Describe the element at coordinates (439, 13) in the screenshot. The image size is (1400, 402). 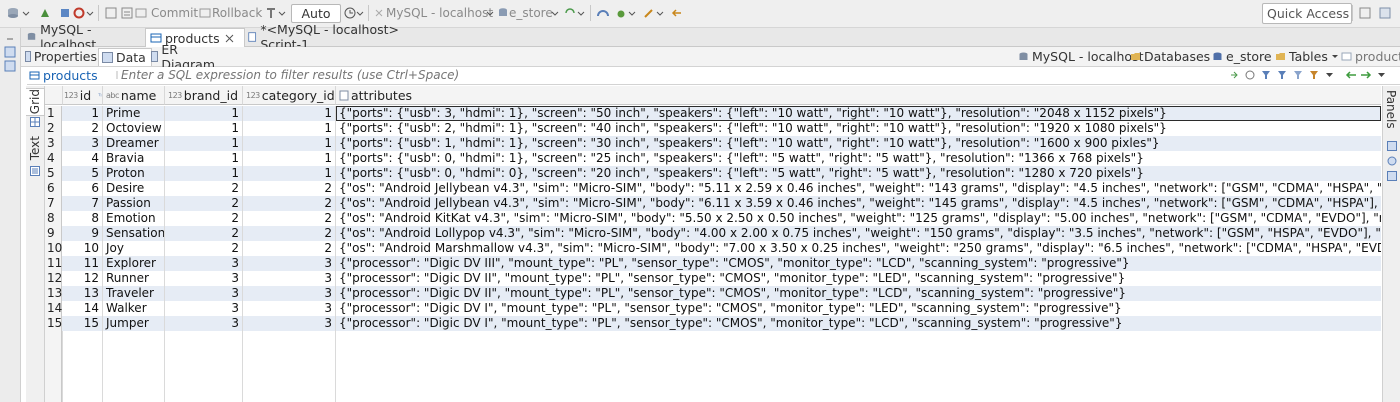
I see `active-connection-selector: MySQL - localhost` at that location.